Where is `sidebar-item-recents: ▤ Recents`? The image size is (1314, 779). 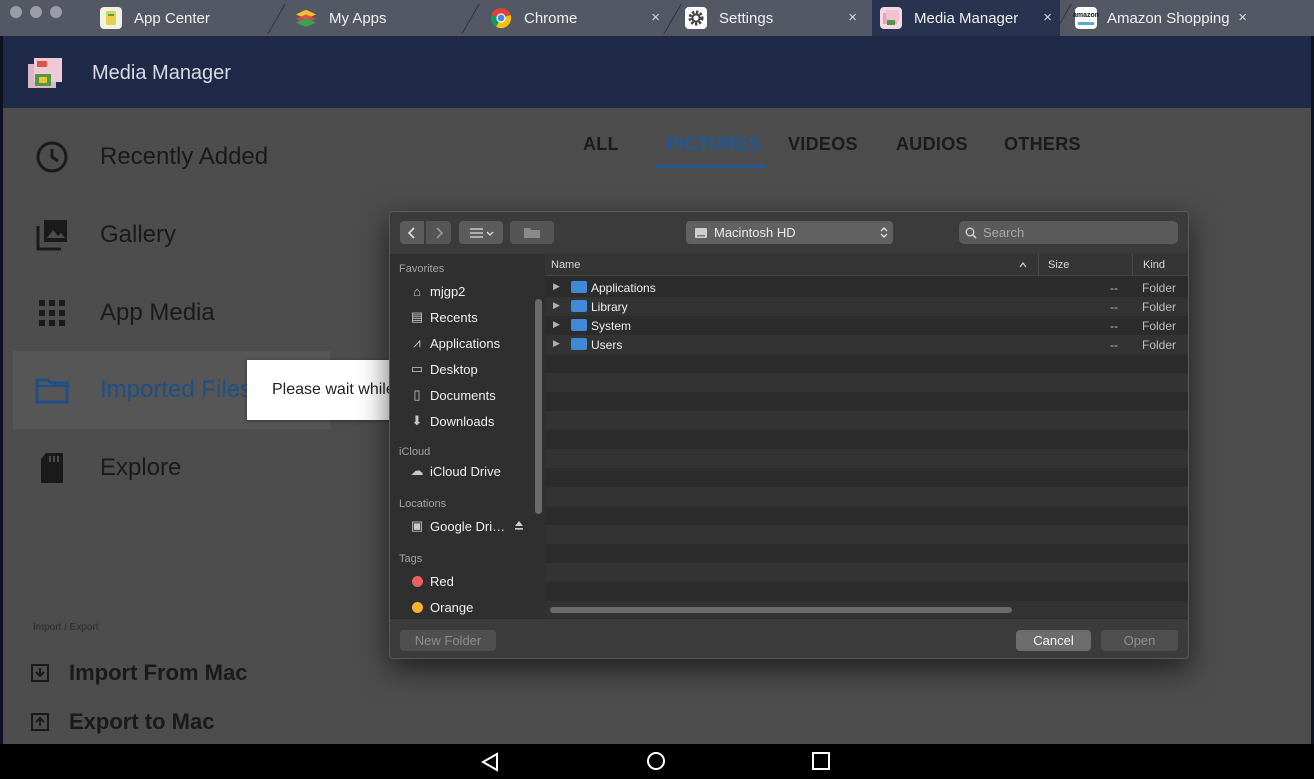
sidebar-item-recents: ▤ Recents is located at coordinates (443, 317).